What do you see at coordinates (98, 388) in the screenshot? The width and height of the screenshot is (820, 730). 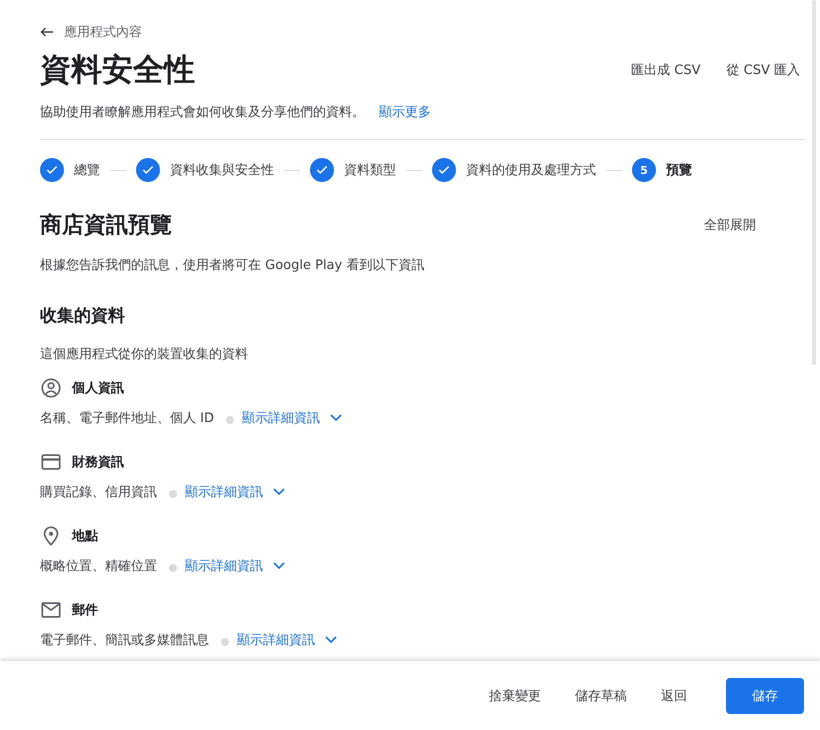 I see `category-name: 個人資訊` at bounding box center [98, 388].